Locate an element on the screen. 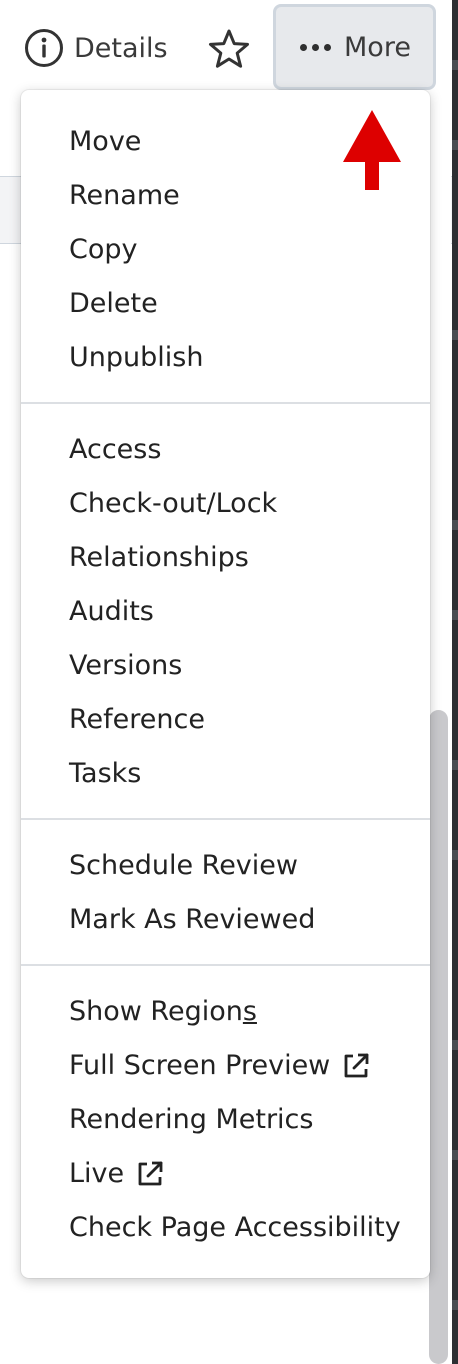 The width and height of the screenshot is (458, 1364). menu-item-unpublish: Unpublish is located at coordinates (136, 358).